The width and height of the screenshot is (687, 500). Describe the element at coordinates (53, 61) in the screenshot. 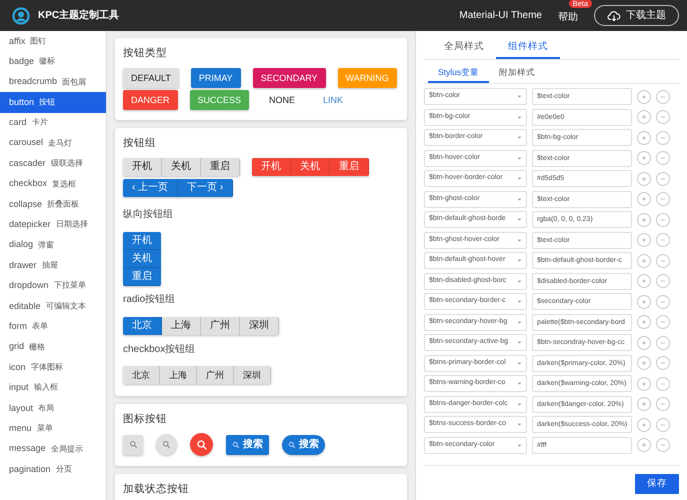

I see `sidebar-item: badge 徽标` at that location.